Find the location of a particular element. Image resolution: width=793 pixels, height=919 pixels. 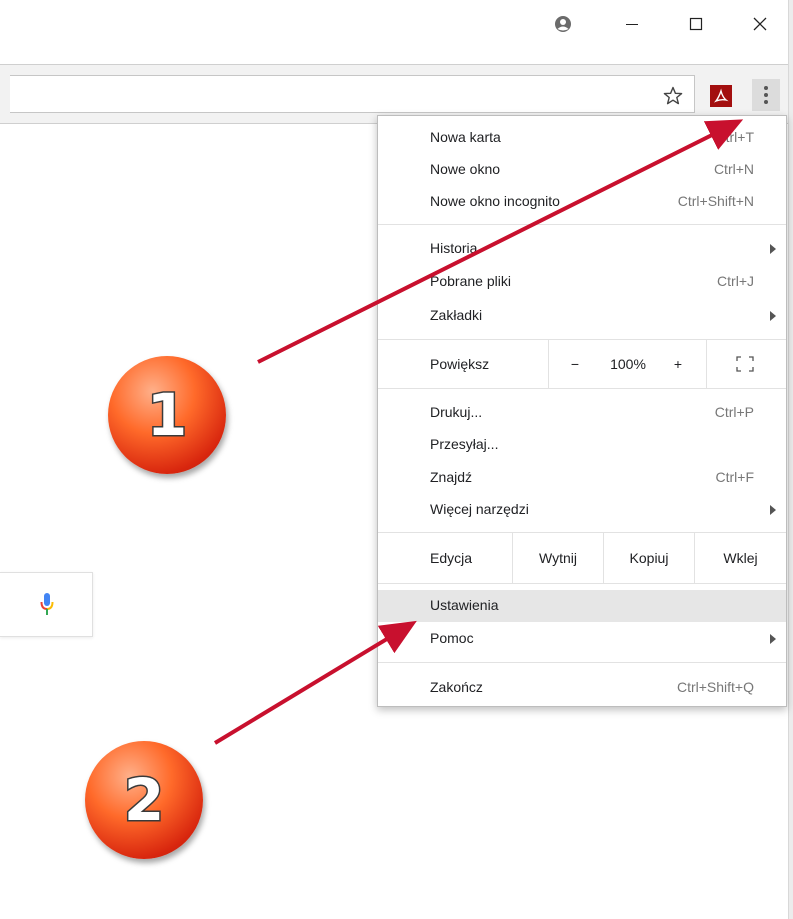

edit-label: Edycja is located at coordinates (451, 558).